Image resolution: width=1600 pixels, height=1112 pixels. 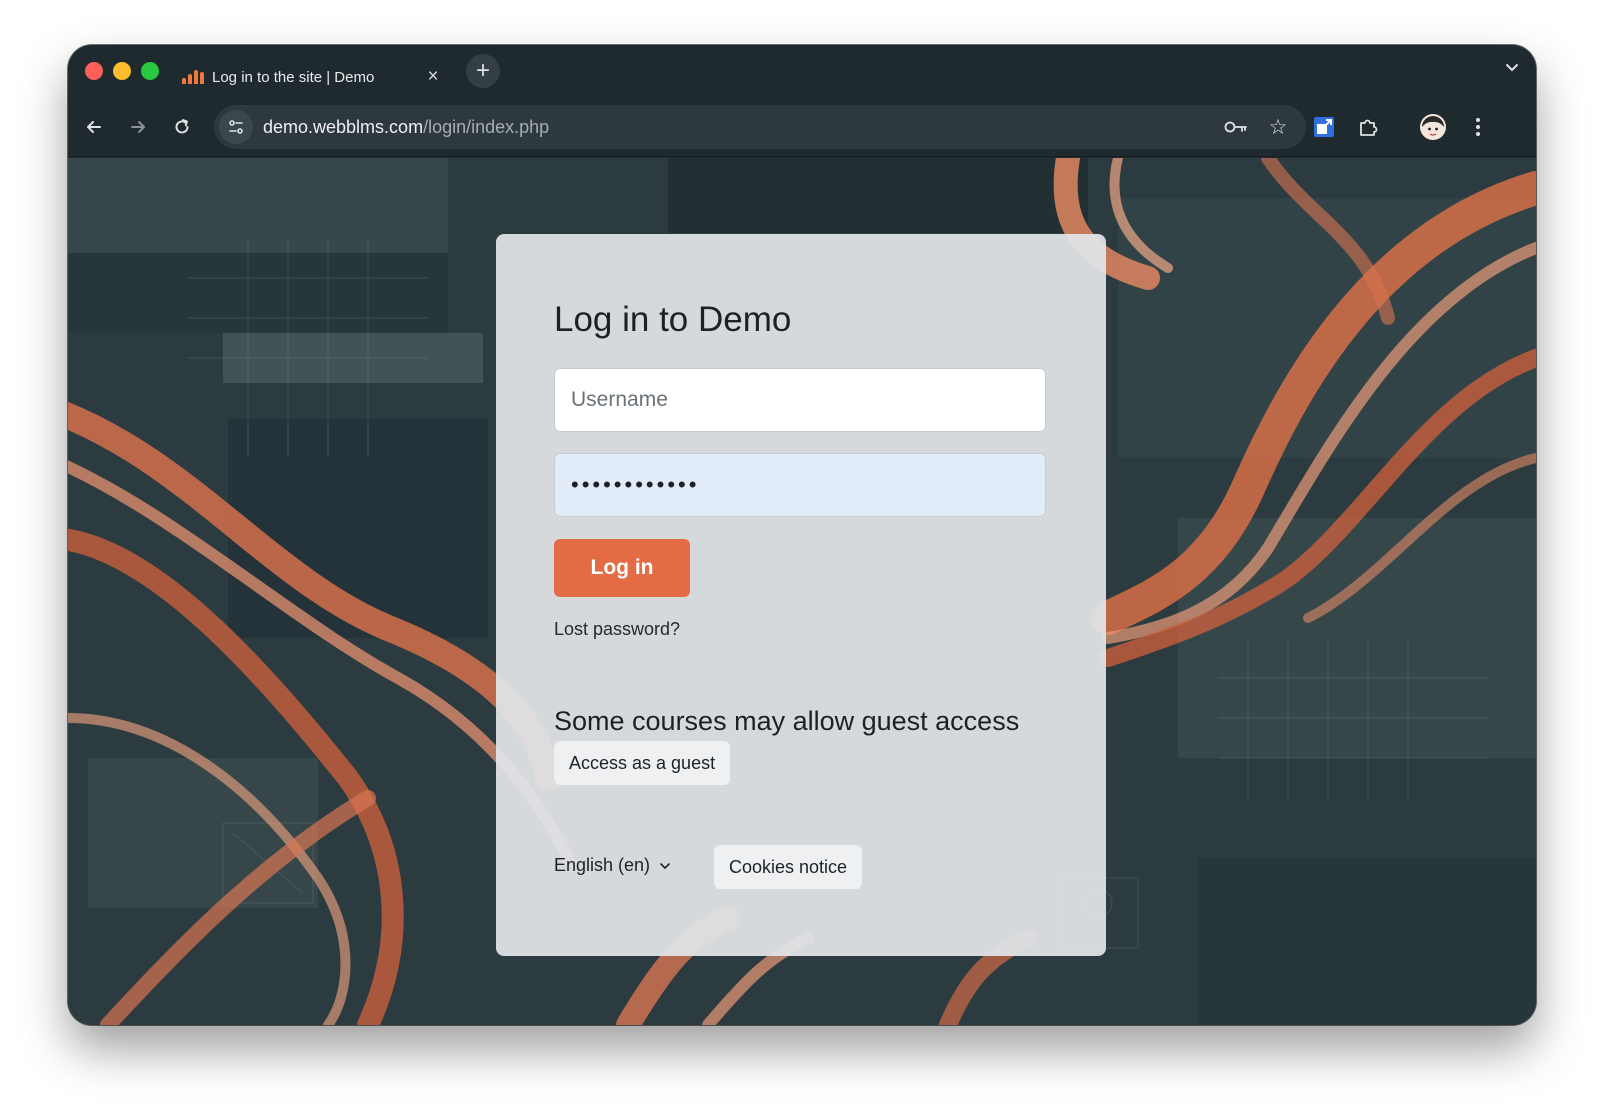 What do you see at coordinates (802, 73) in the screenshot?
I see `tab-strip: Log in to the site | Demo × +` at bounding box center [802, 73].